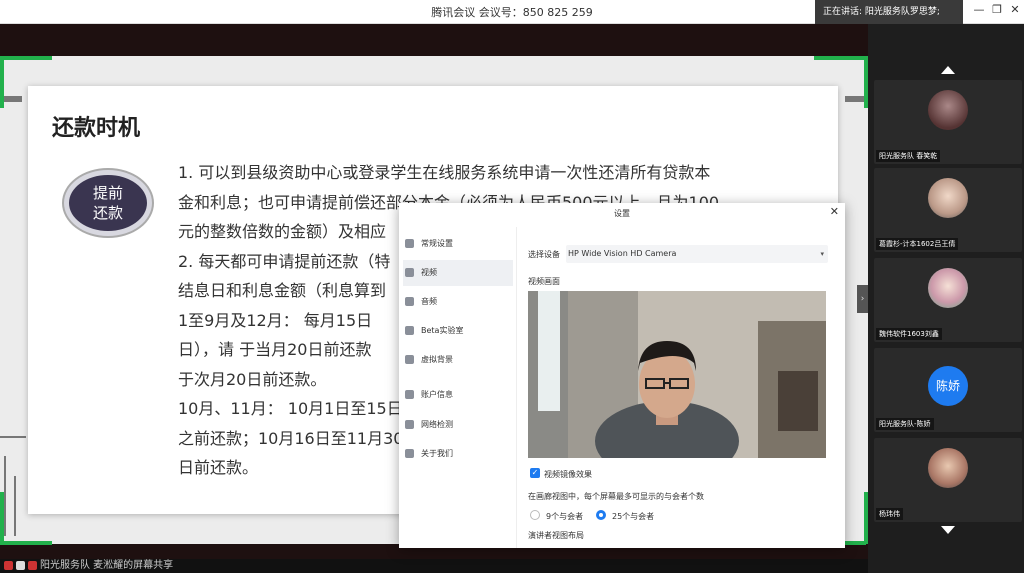 Image resolution: width=1024 pixels, height=573 pixels. Describe the element at coordinates (458, 454) in the screenshot. I see `settings-nav-about: 关于我们` at that location.